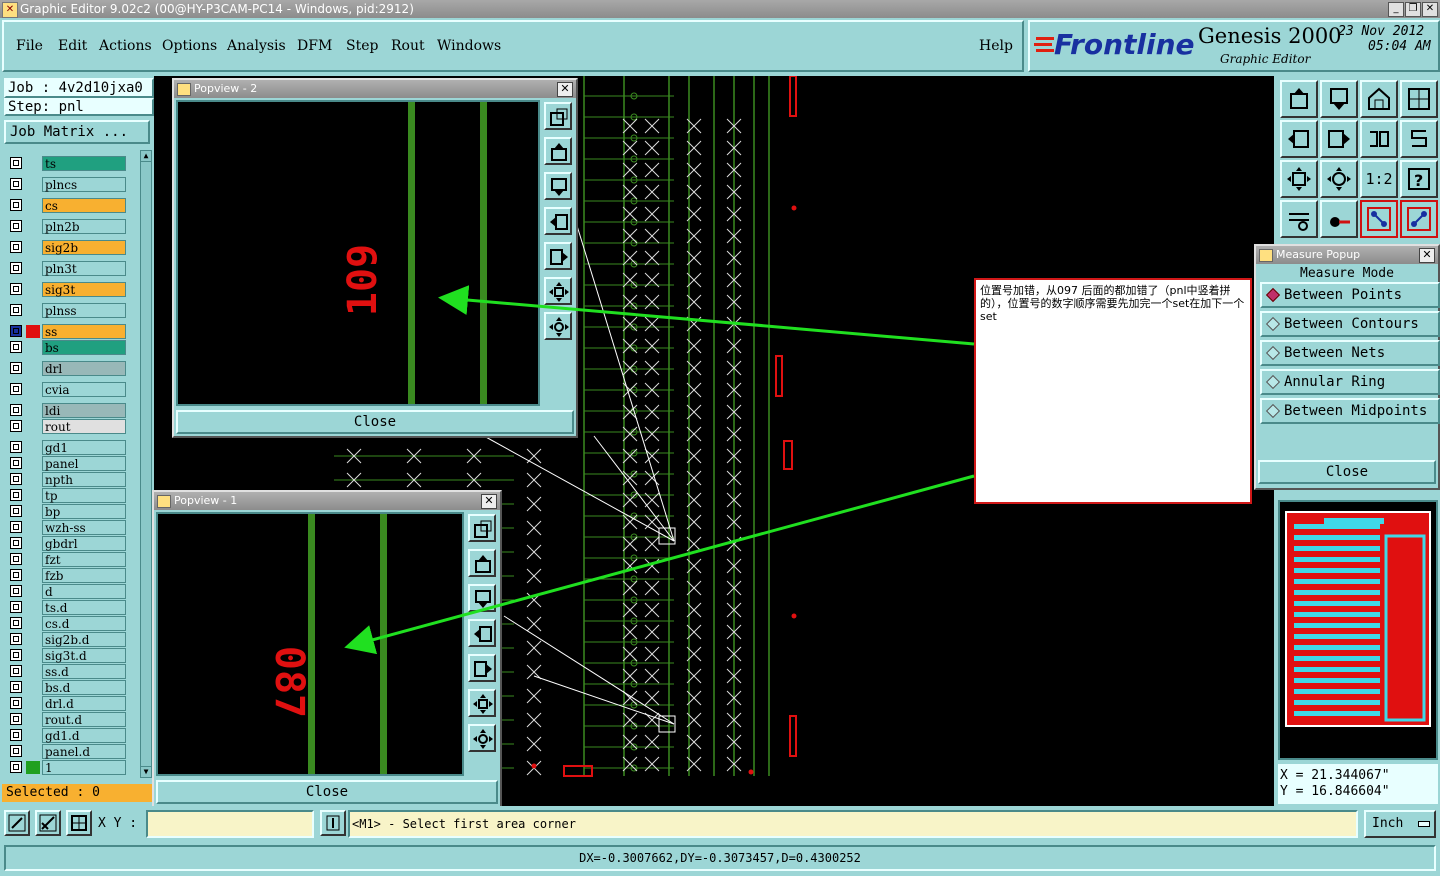 Image resolution: width=1440 pixels, height=876 pixels. I want to click on menu-options: Options, so click(189, 46).